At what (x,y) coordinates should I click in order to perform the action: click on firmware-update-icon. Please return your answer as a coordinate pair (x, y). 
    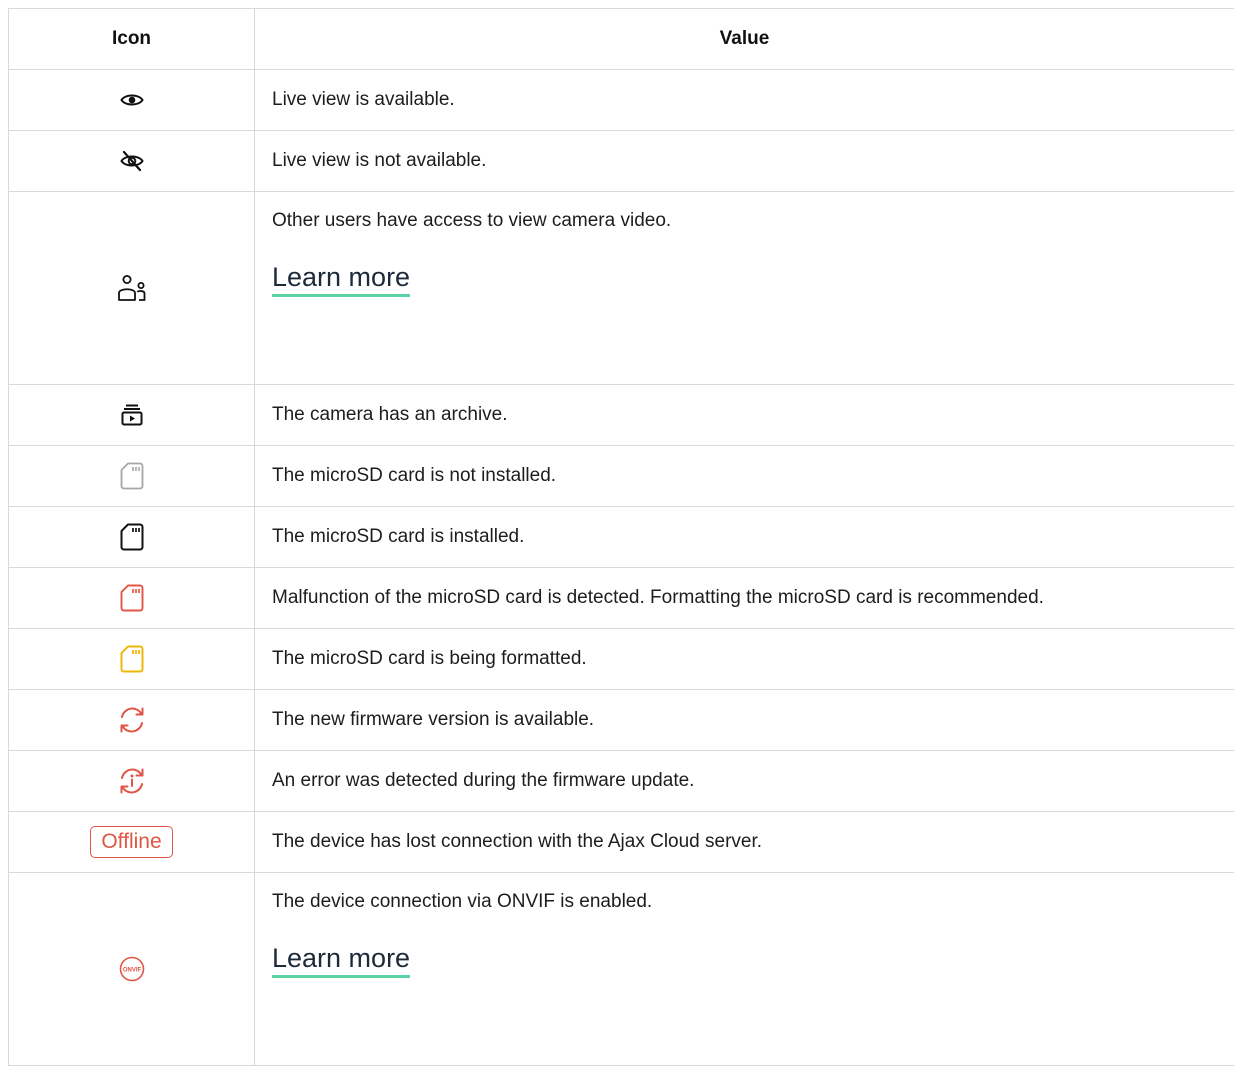
    Looking at the image, I should click on (132, 720).